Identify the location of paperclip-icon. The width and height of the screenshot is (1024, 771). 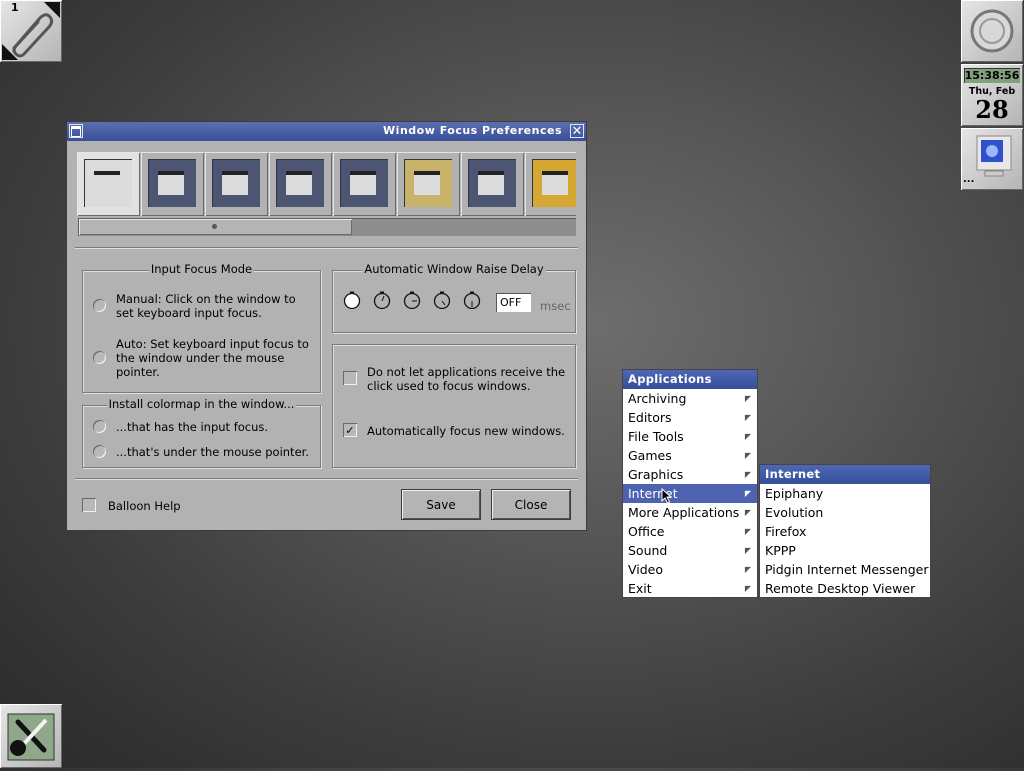
(31, 31).